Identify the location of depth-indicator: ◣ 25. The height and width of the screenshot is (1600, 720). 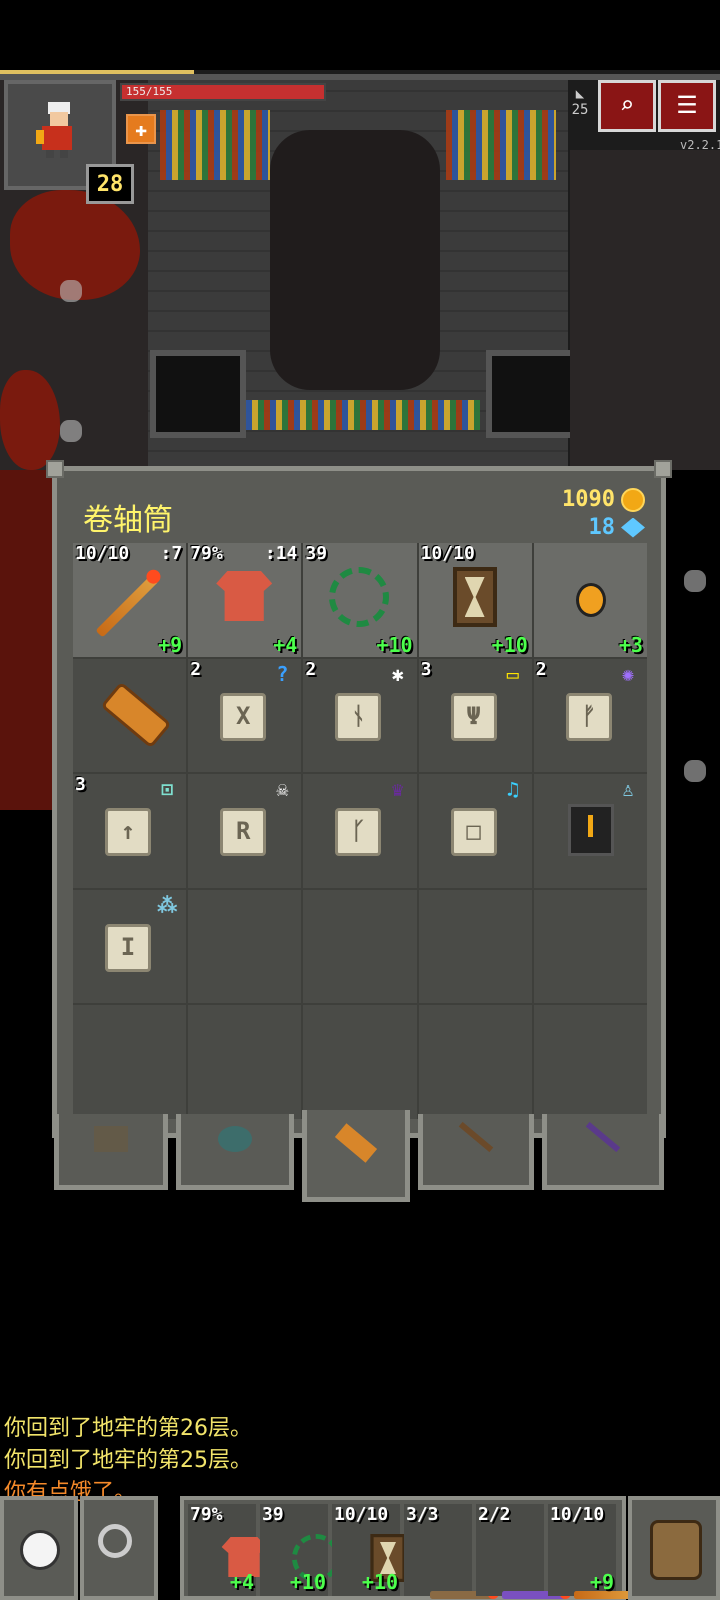
(580, 110).